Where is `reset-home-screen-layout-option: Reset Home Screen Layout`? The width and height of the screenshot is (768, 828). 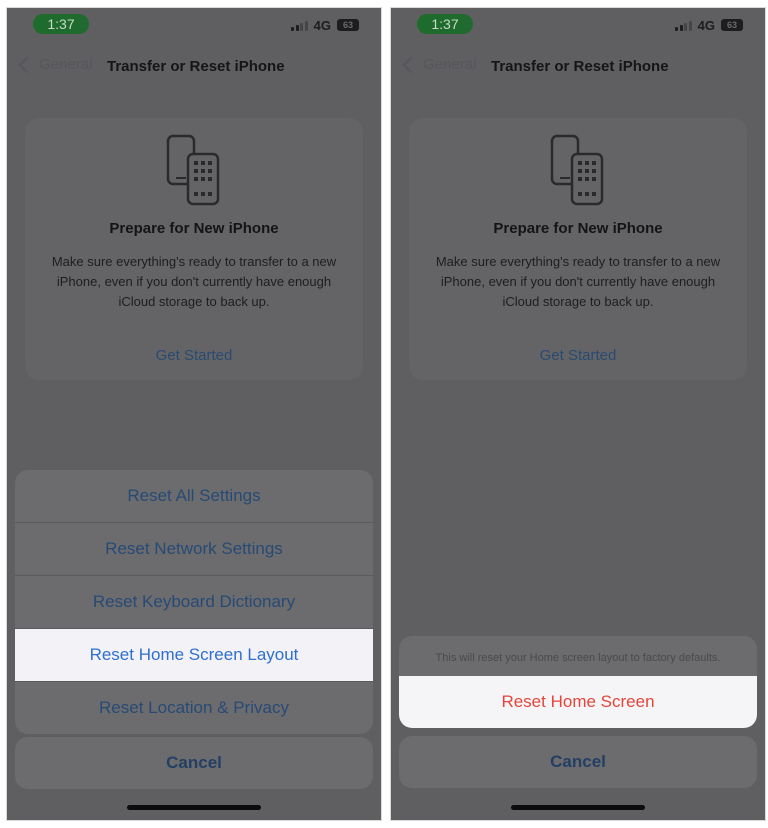 reset-home-screen-layout-option: Reset Home Screen Layout is located at coordinates (194, 654).